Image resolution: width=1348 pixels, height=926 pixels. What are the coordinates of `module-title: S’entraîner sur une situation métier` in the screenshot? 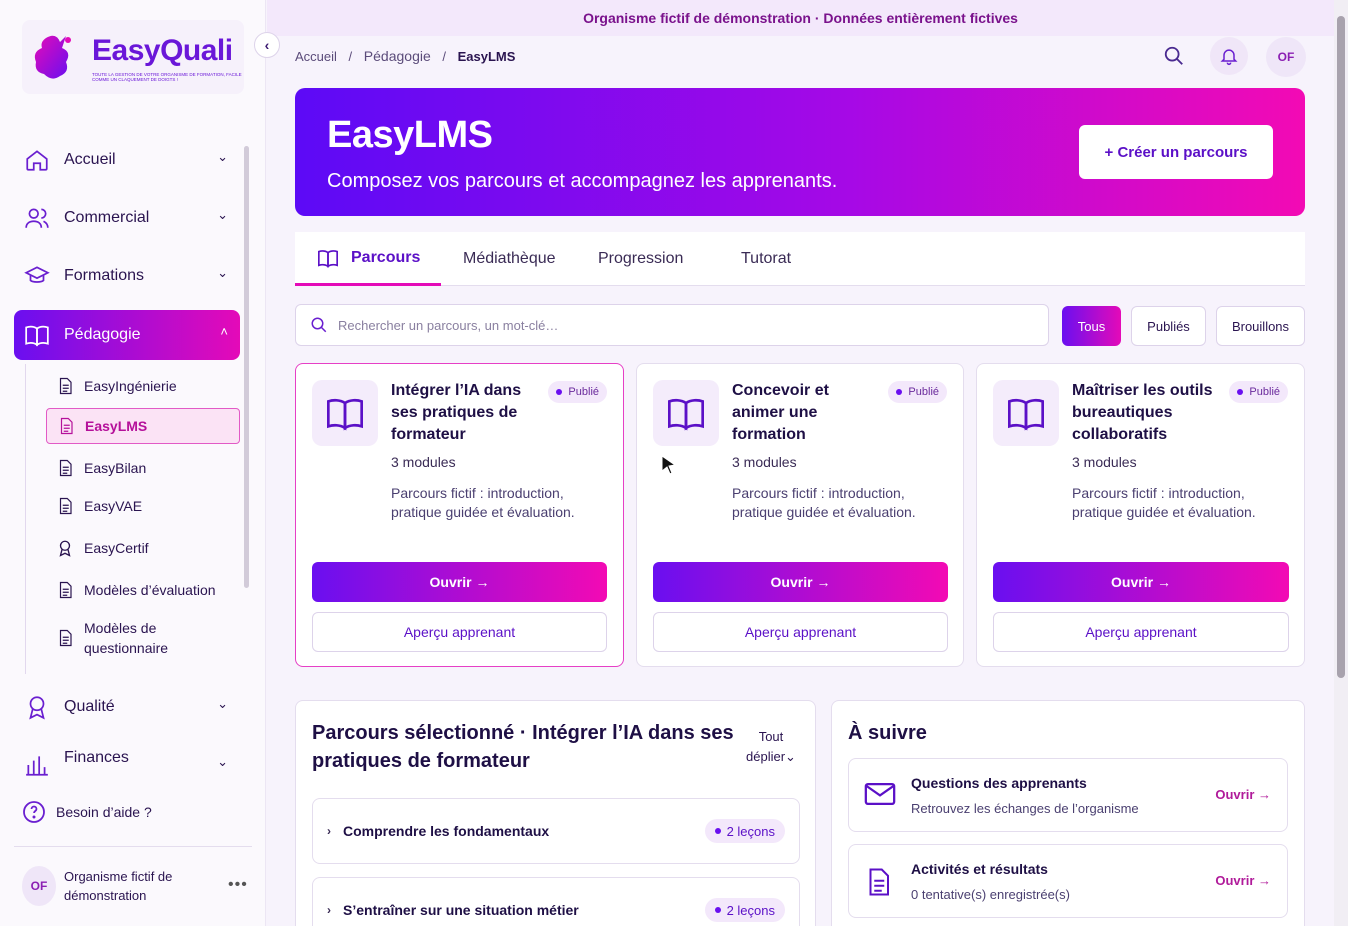 It's located at (461, 910).